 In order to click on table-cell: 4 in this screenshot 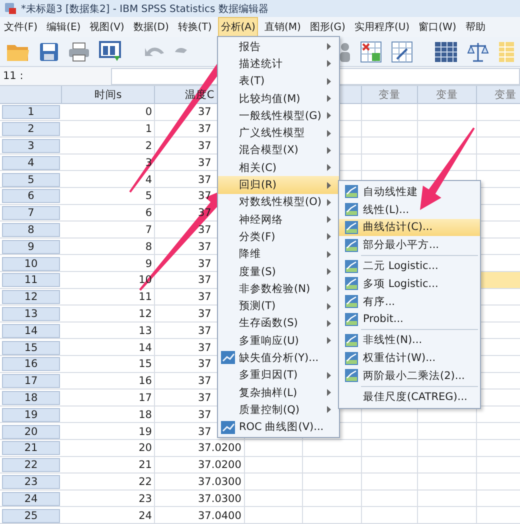, I will do `click(148, 180)`.